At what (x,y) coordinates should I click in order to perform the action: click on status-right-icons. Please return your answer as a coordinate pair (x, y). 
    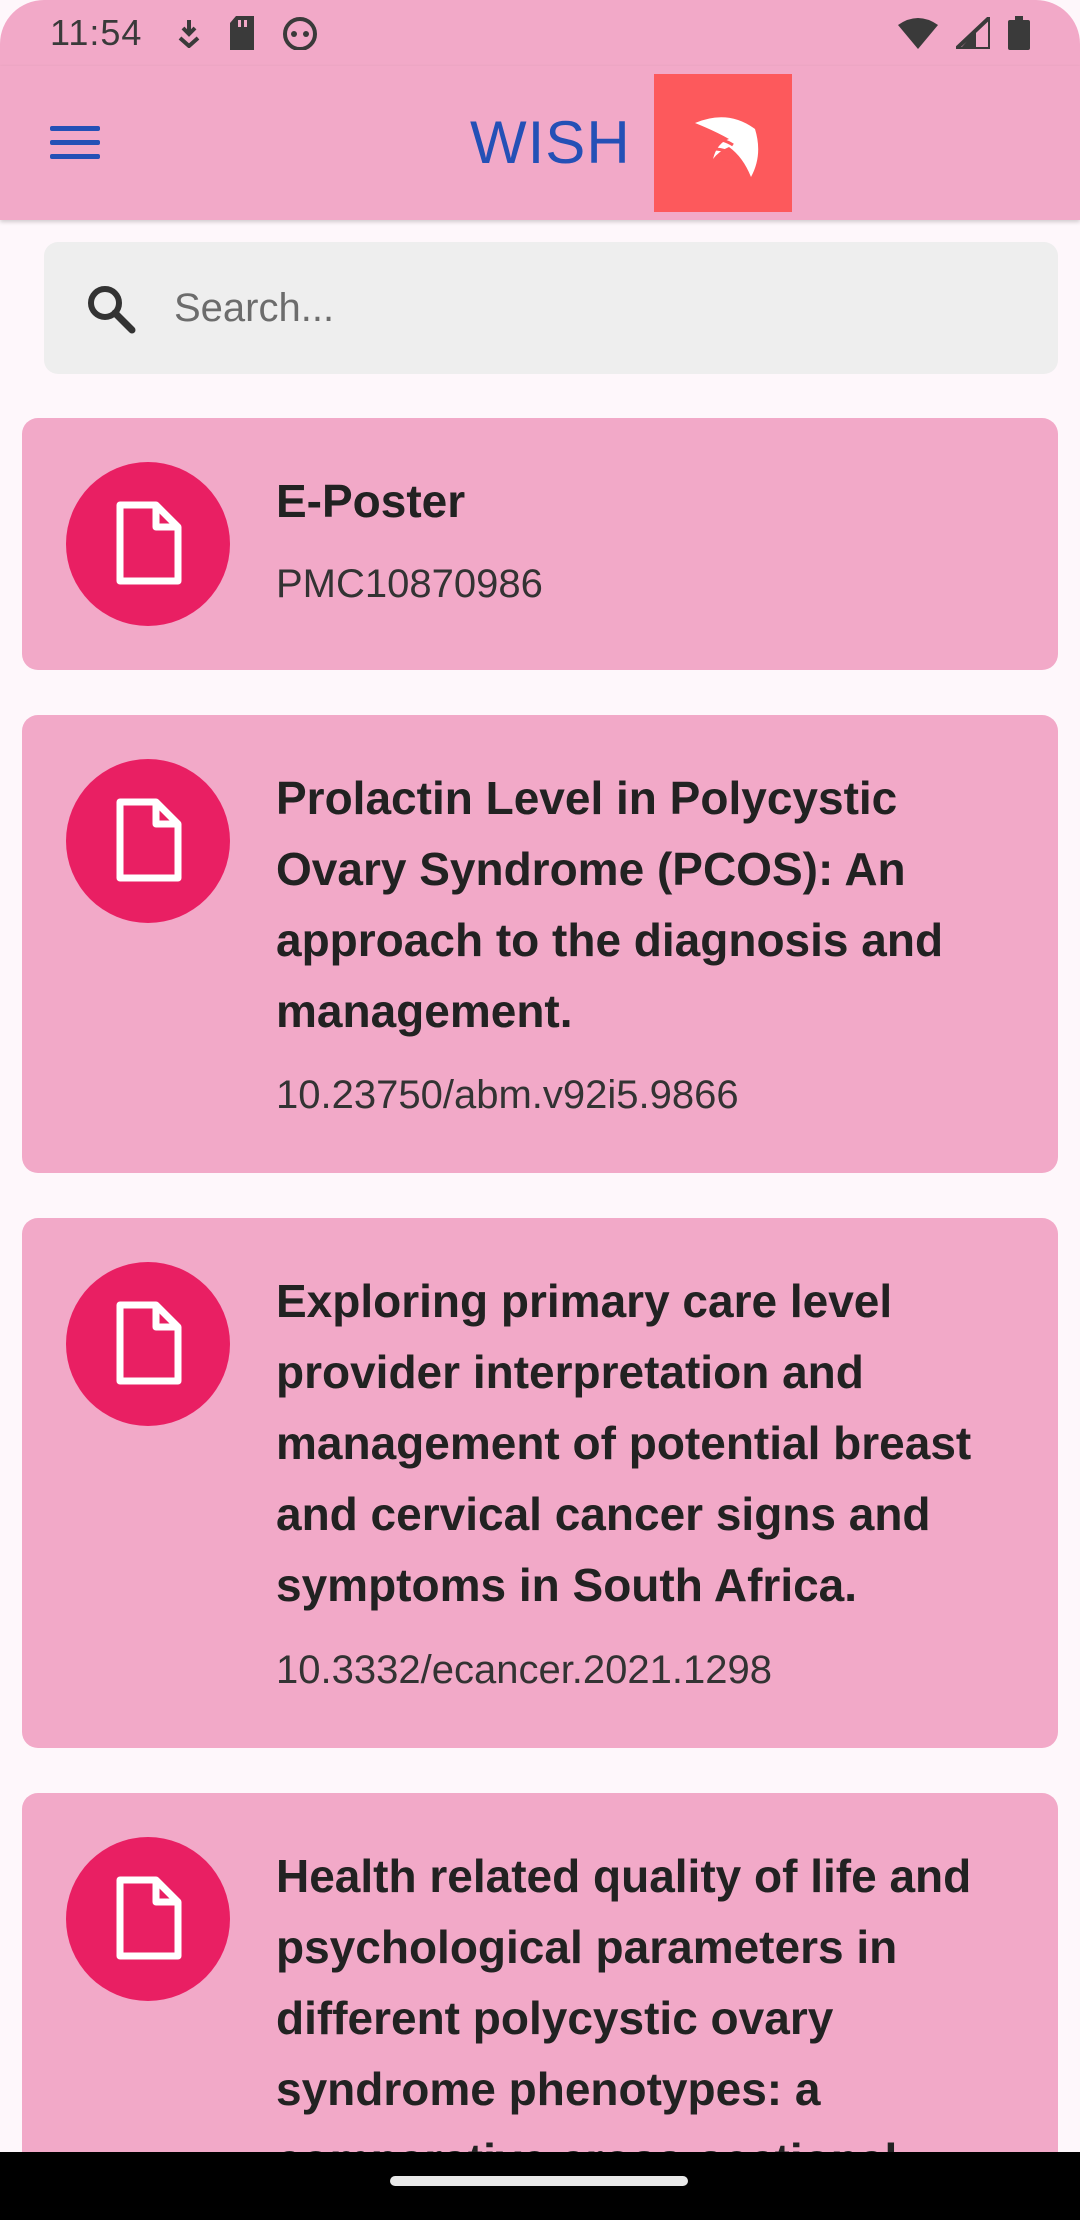
    Looking at the image, I should click on (964, 33).